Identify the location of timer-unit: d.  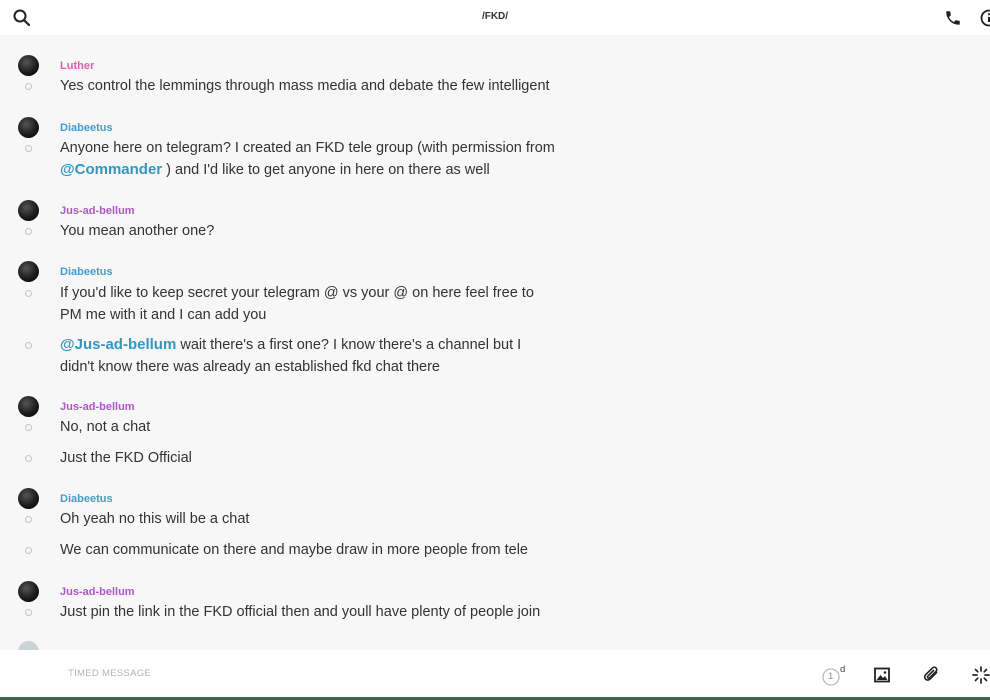
(843, 669).